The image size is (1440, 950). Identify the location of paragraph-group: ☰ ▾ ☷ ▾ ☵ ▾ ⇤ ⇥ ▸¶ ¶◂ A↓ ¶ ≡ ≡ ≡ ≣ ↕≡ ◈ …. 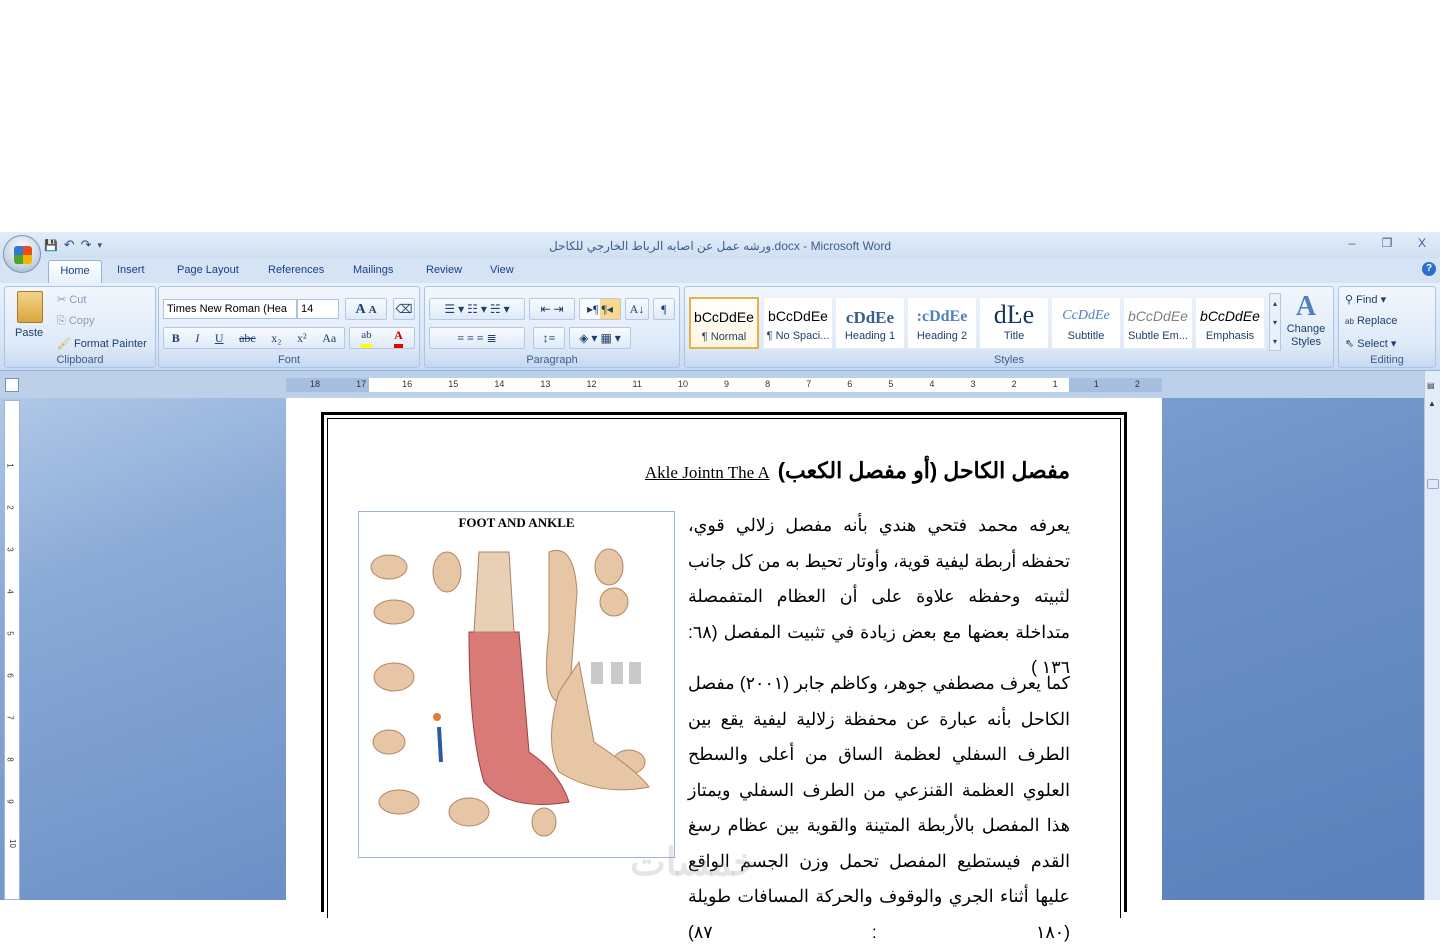
(552, 327).